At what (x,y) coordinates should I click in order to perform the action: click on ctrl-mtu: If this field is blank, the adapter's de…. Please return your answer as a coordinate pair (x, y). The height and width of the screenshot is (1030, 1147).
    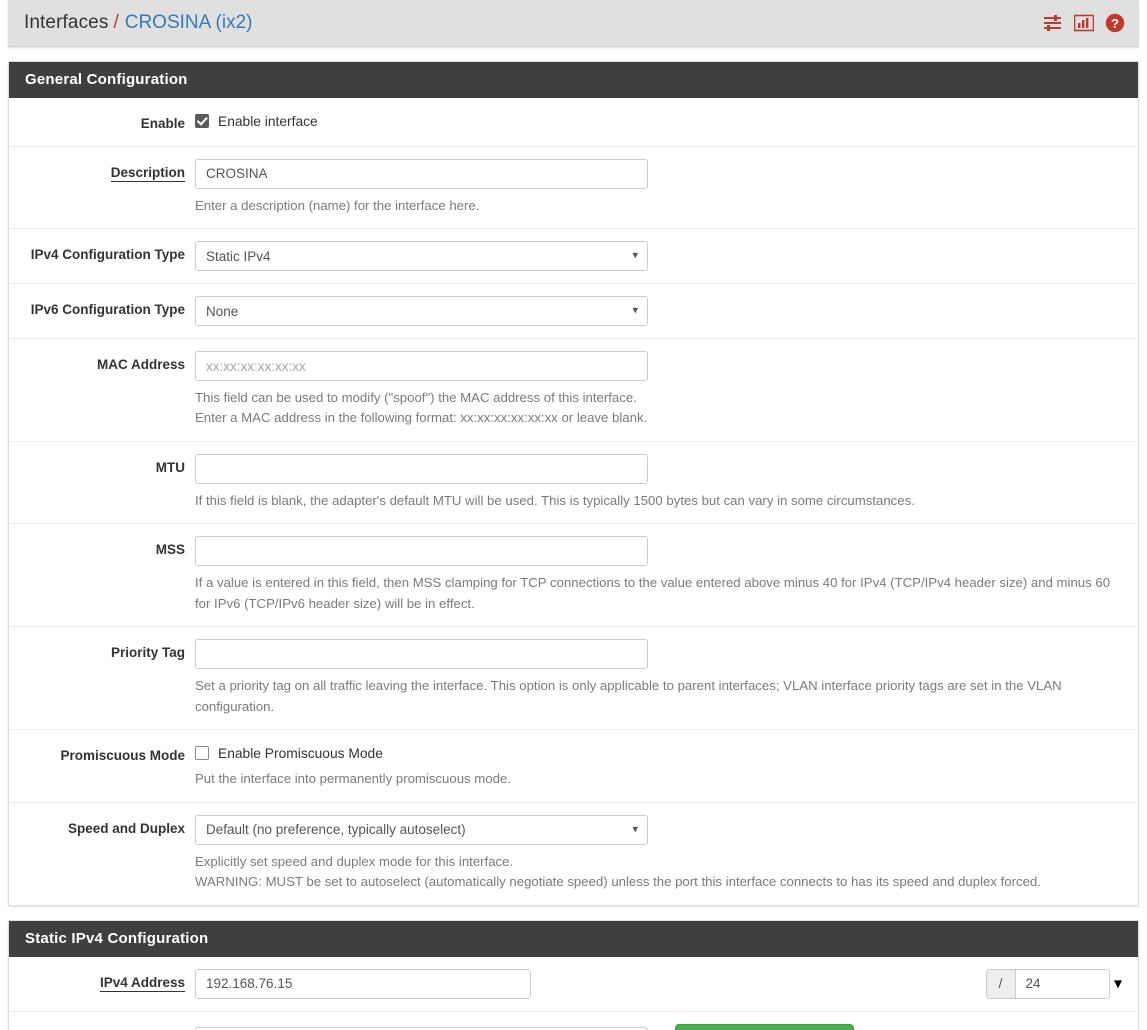
    Looking at the image, I should click on (666, 482).